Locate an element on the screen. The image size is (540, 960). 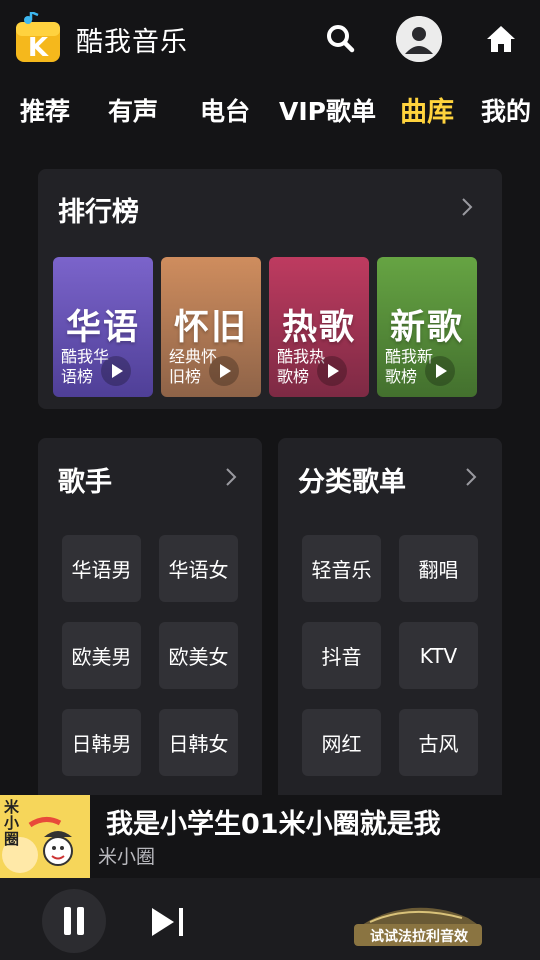
singers-more-button is located at coordinates (231, 479).